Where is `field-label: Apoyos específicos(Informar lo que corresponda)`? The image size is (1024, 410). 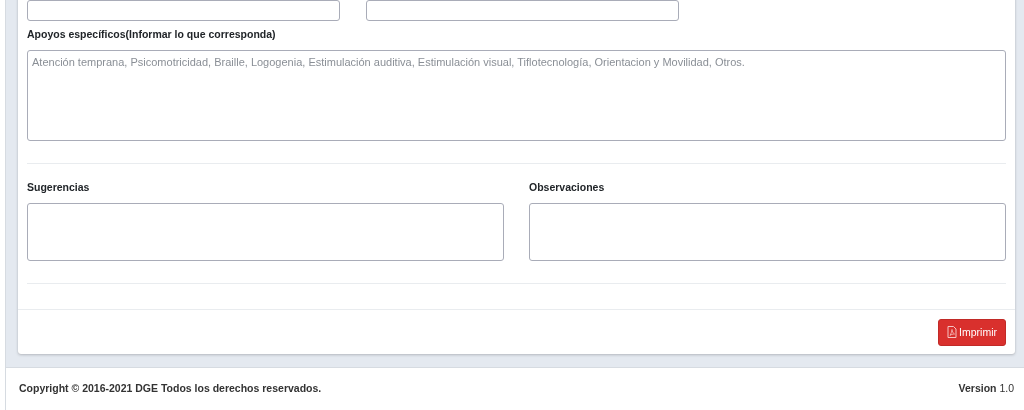
field-label: Apoyos específicos(Informar lo que corresponda) is located at coordinates (152, 34).